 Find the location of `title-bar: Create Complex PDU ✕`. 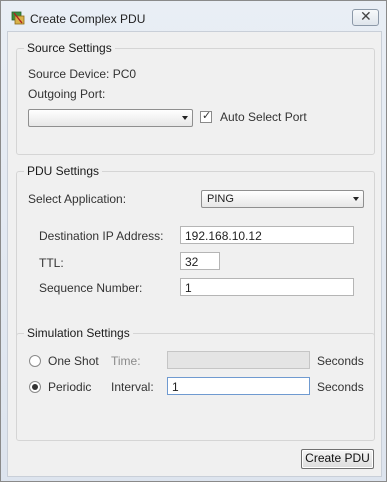

title-bar: Create Complex PDU ✕ is located at coordinates (193, 16).